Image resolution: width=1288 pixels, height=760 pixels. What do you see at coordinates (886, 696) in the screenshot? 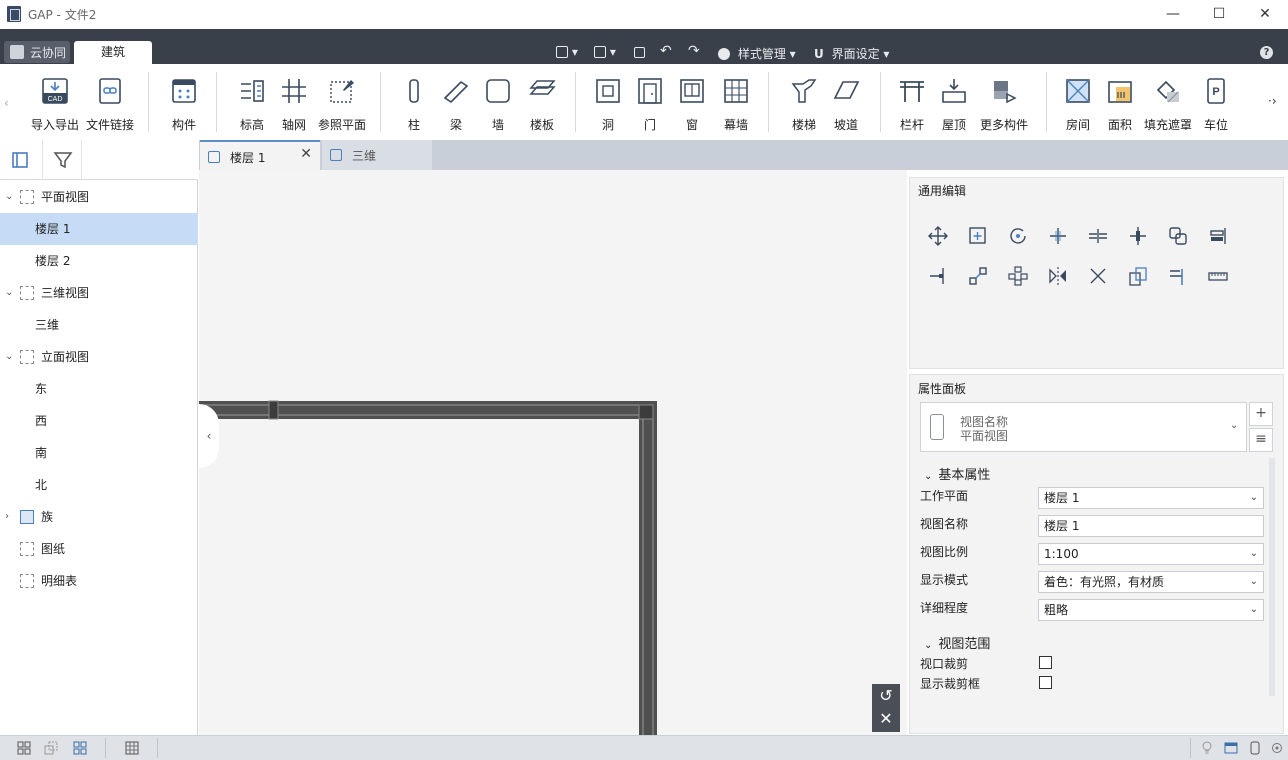
I see `reset-view-icon: ↺` at bounding box center [886, 696].